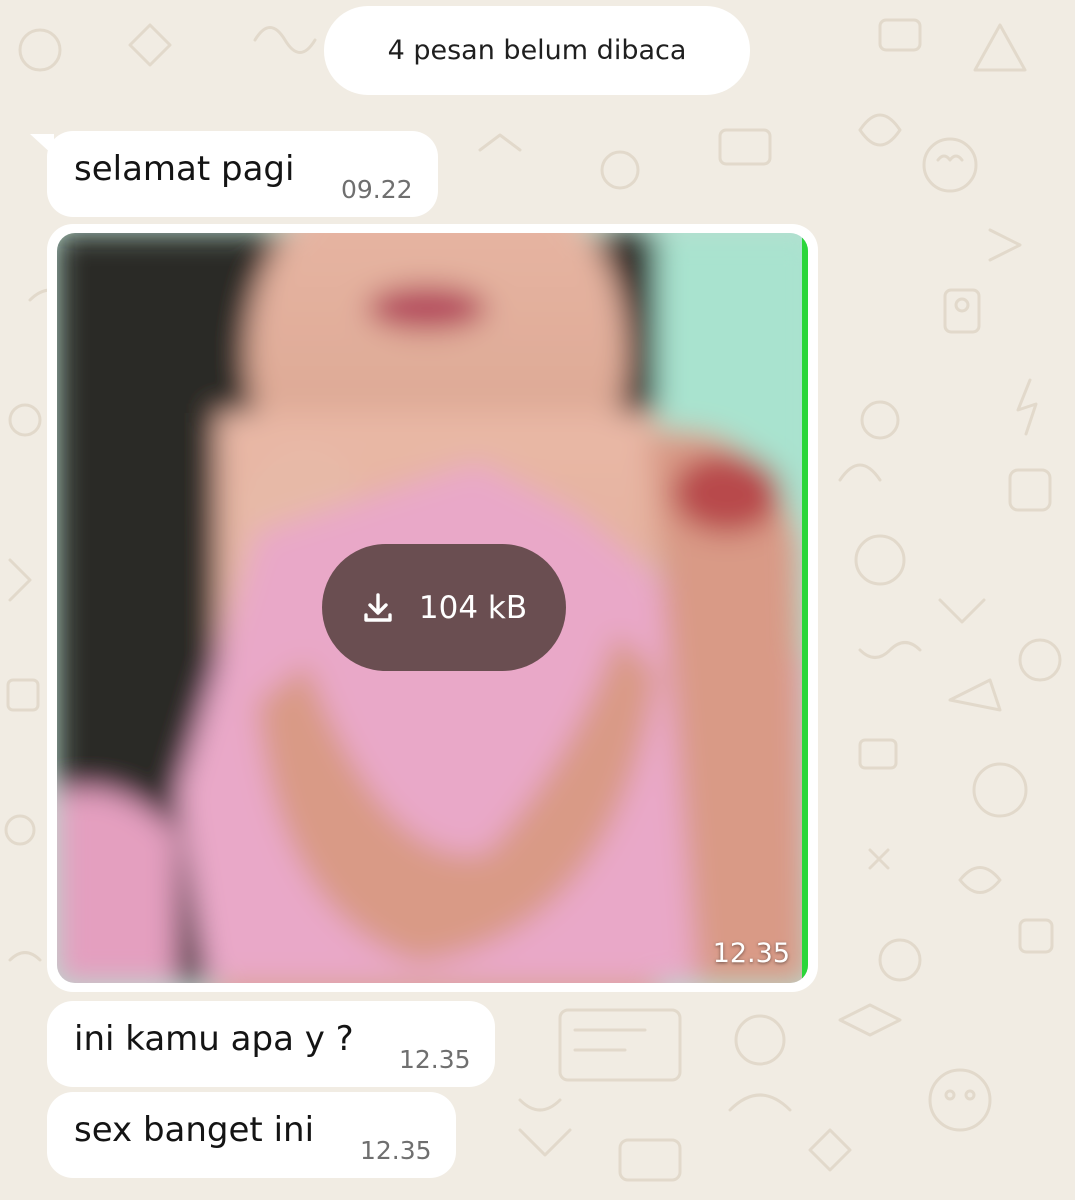  Describe the element at coordinates (184, 169) in the screenshot. I see `message-text: selamat pagi` at that location.